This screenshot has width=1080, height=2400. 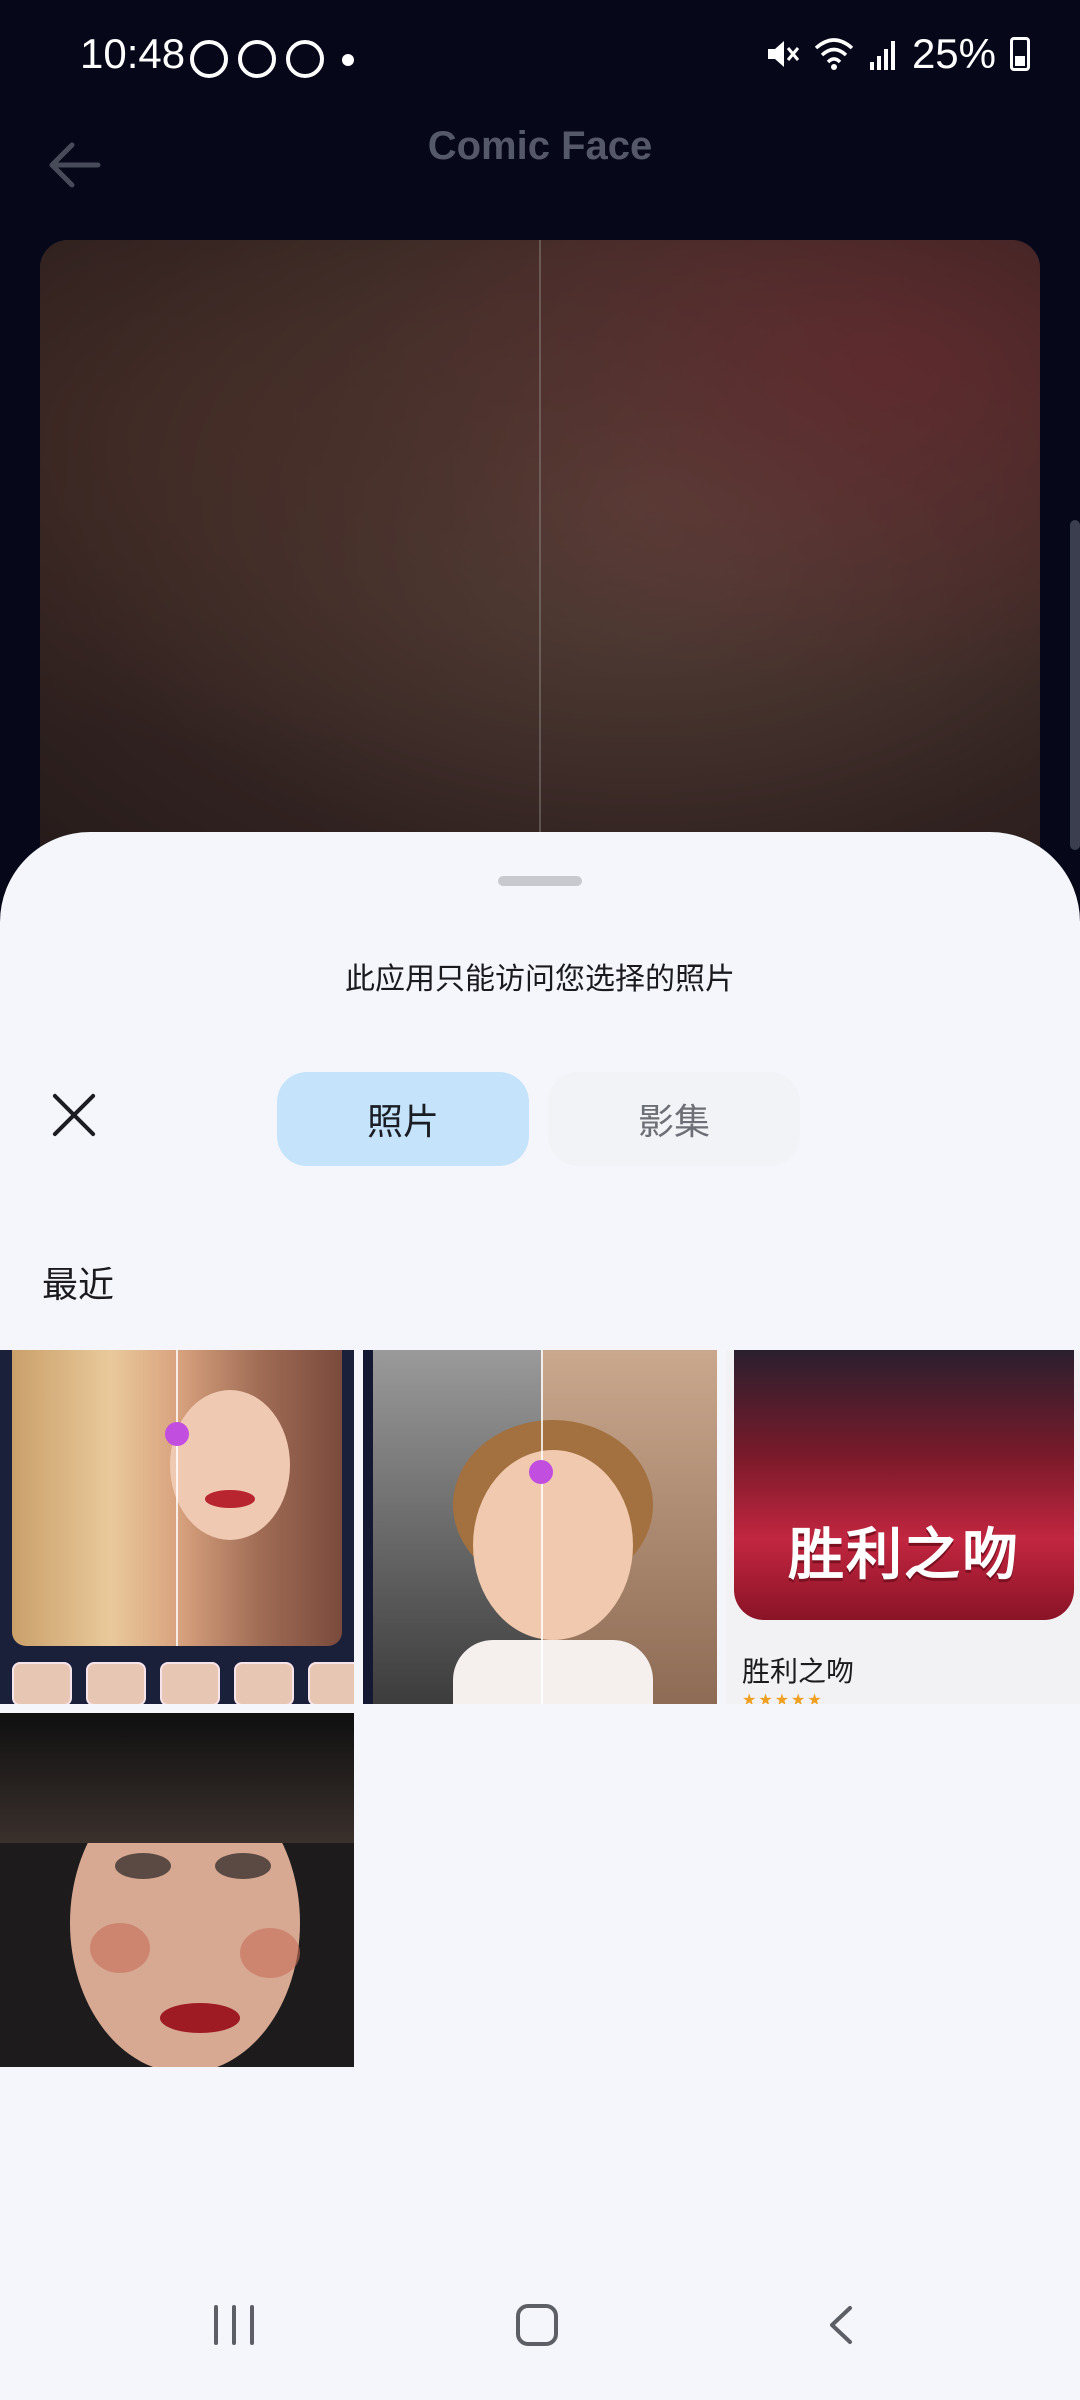 I want to click on child-face, so click(x=553, y=1545).